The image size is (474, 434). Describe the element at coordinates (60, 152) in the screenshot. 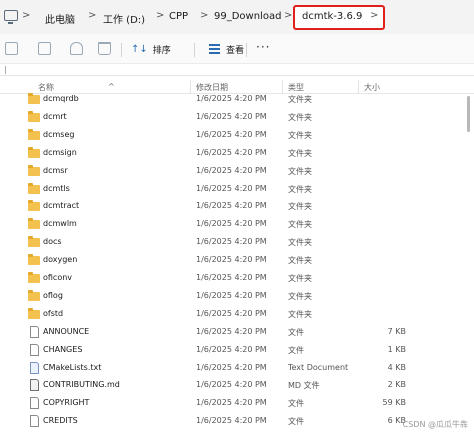

I see `file-name: dcmsign` at that location.